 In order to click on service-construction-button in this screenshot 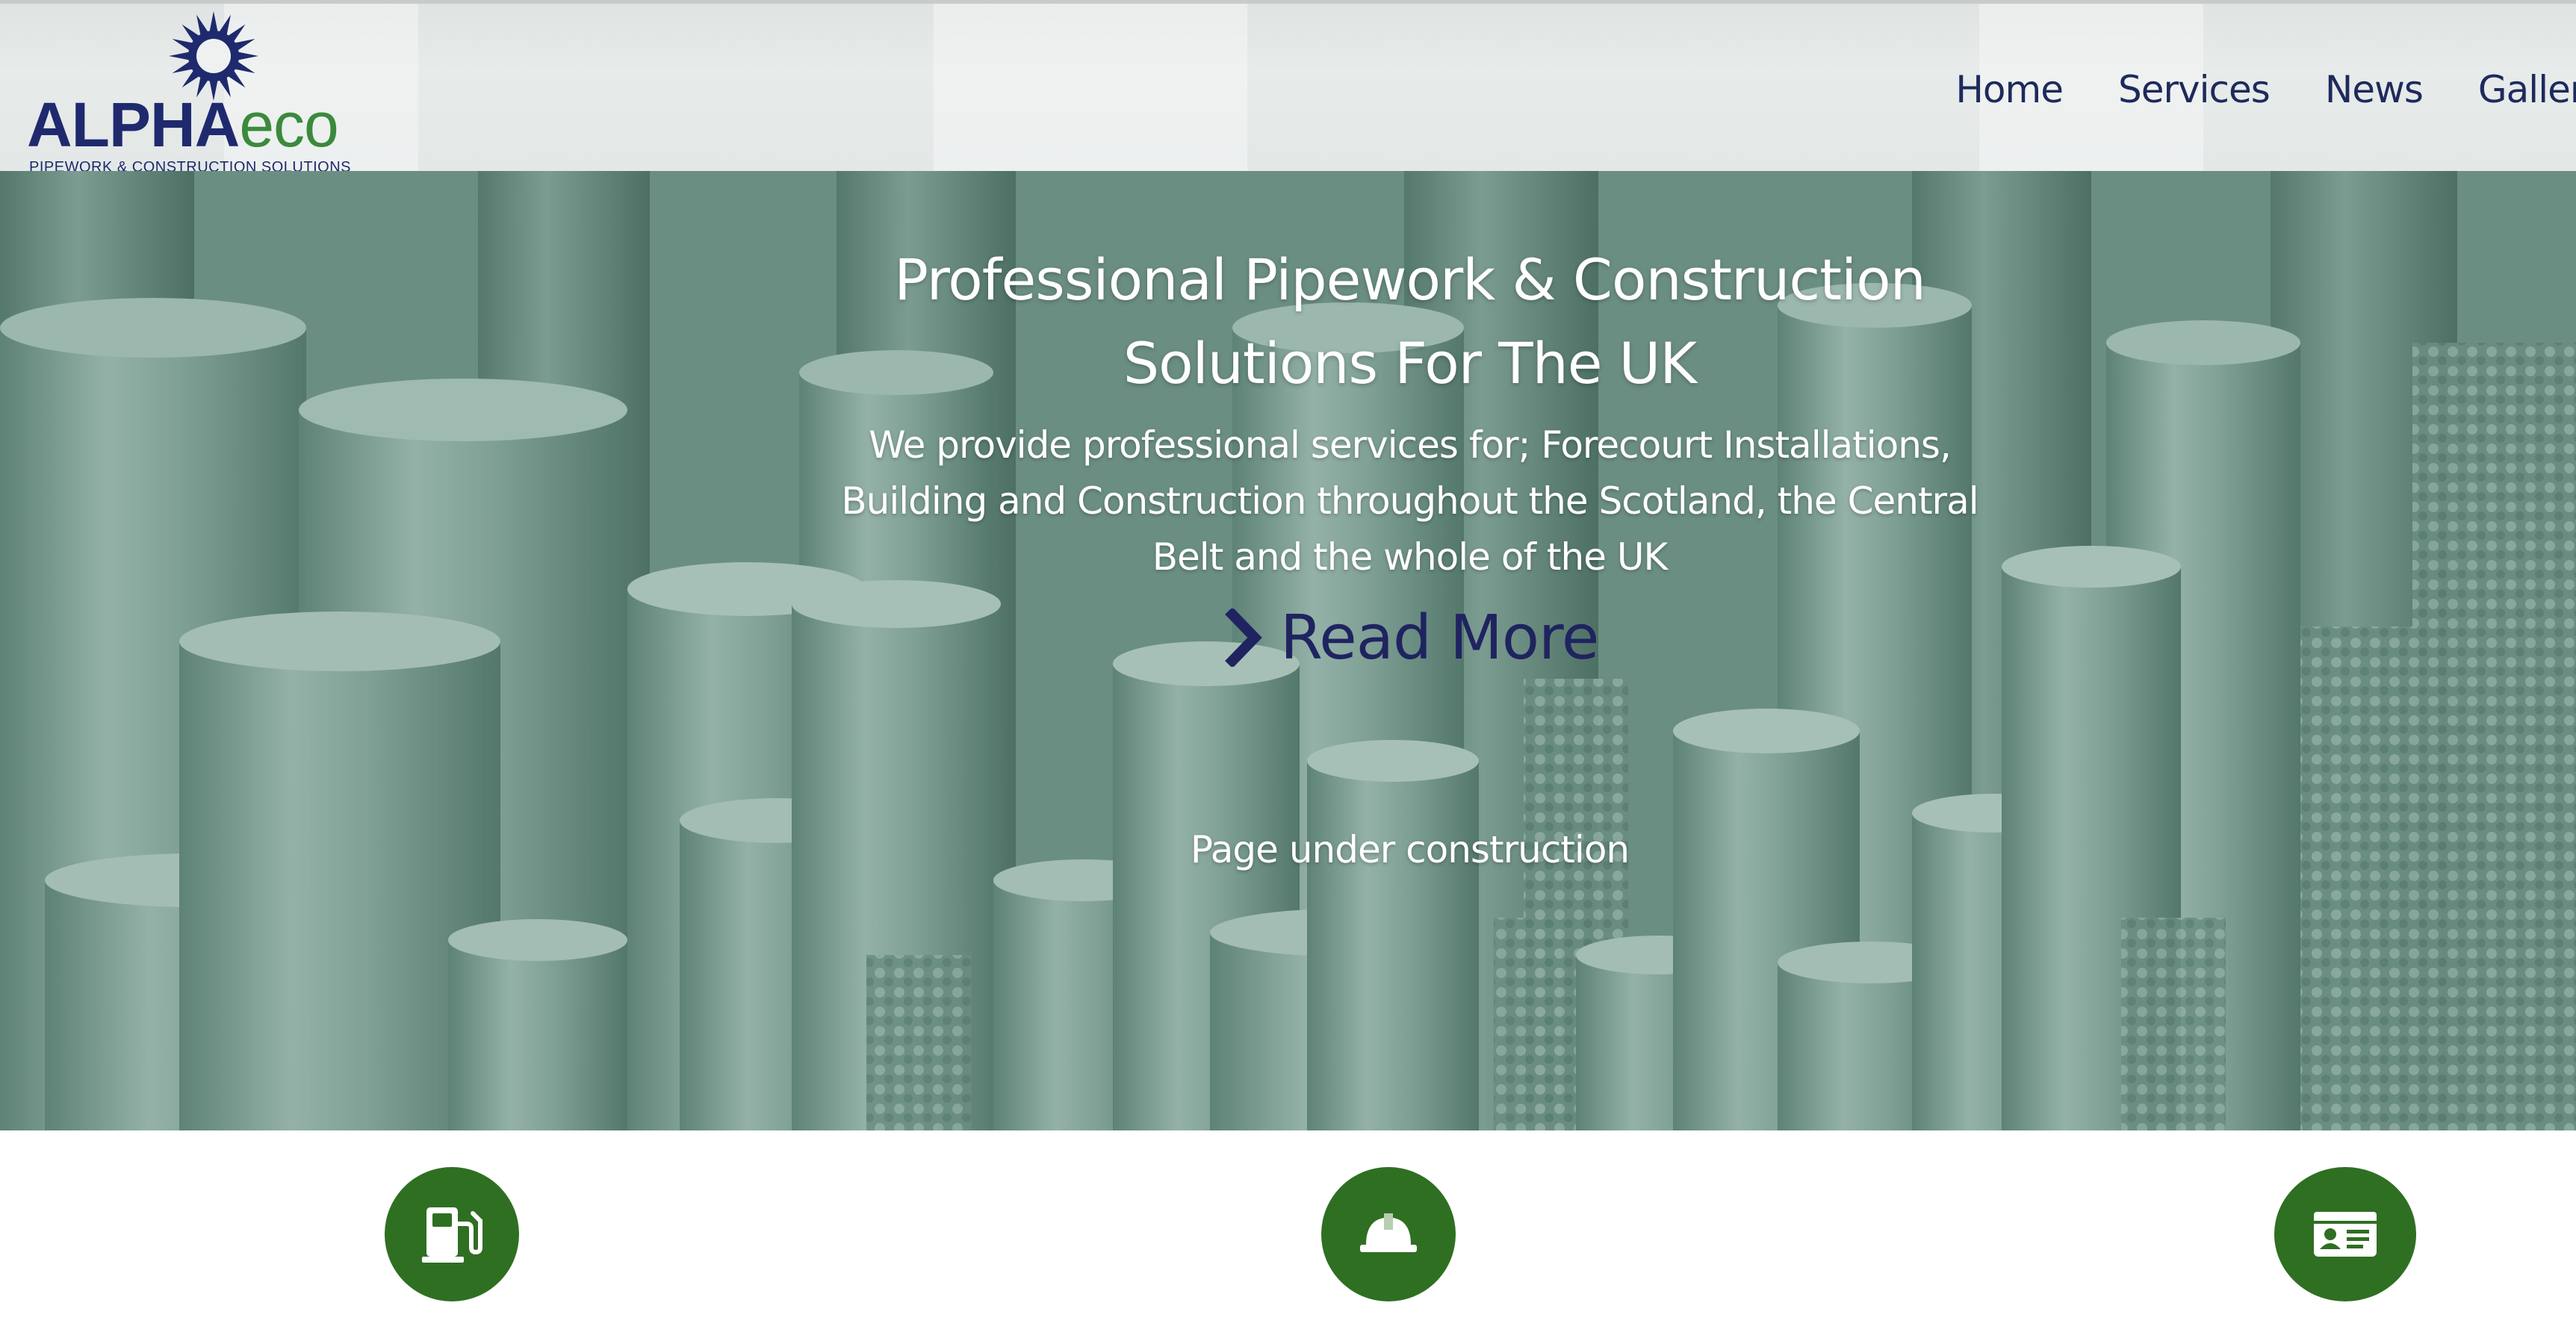, I will do `click(1388, 1234)`.